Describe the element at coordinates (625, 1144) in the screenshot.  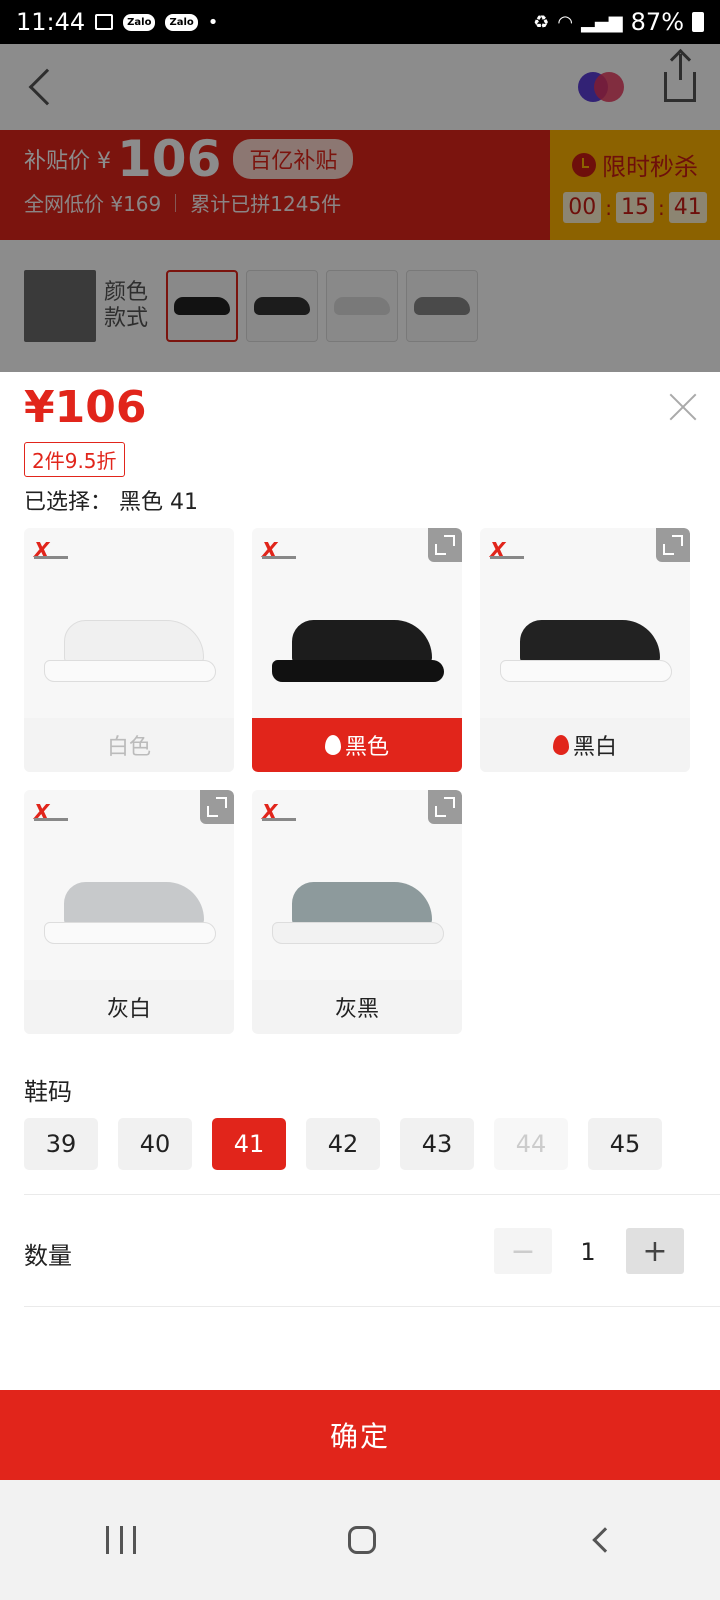
I see `size-option-45: 45` at that location.